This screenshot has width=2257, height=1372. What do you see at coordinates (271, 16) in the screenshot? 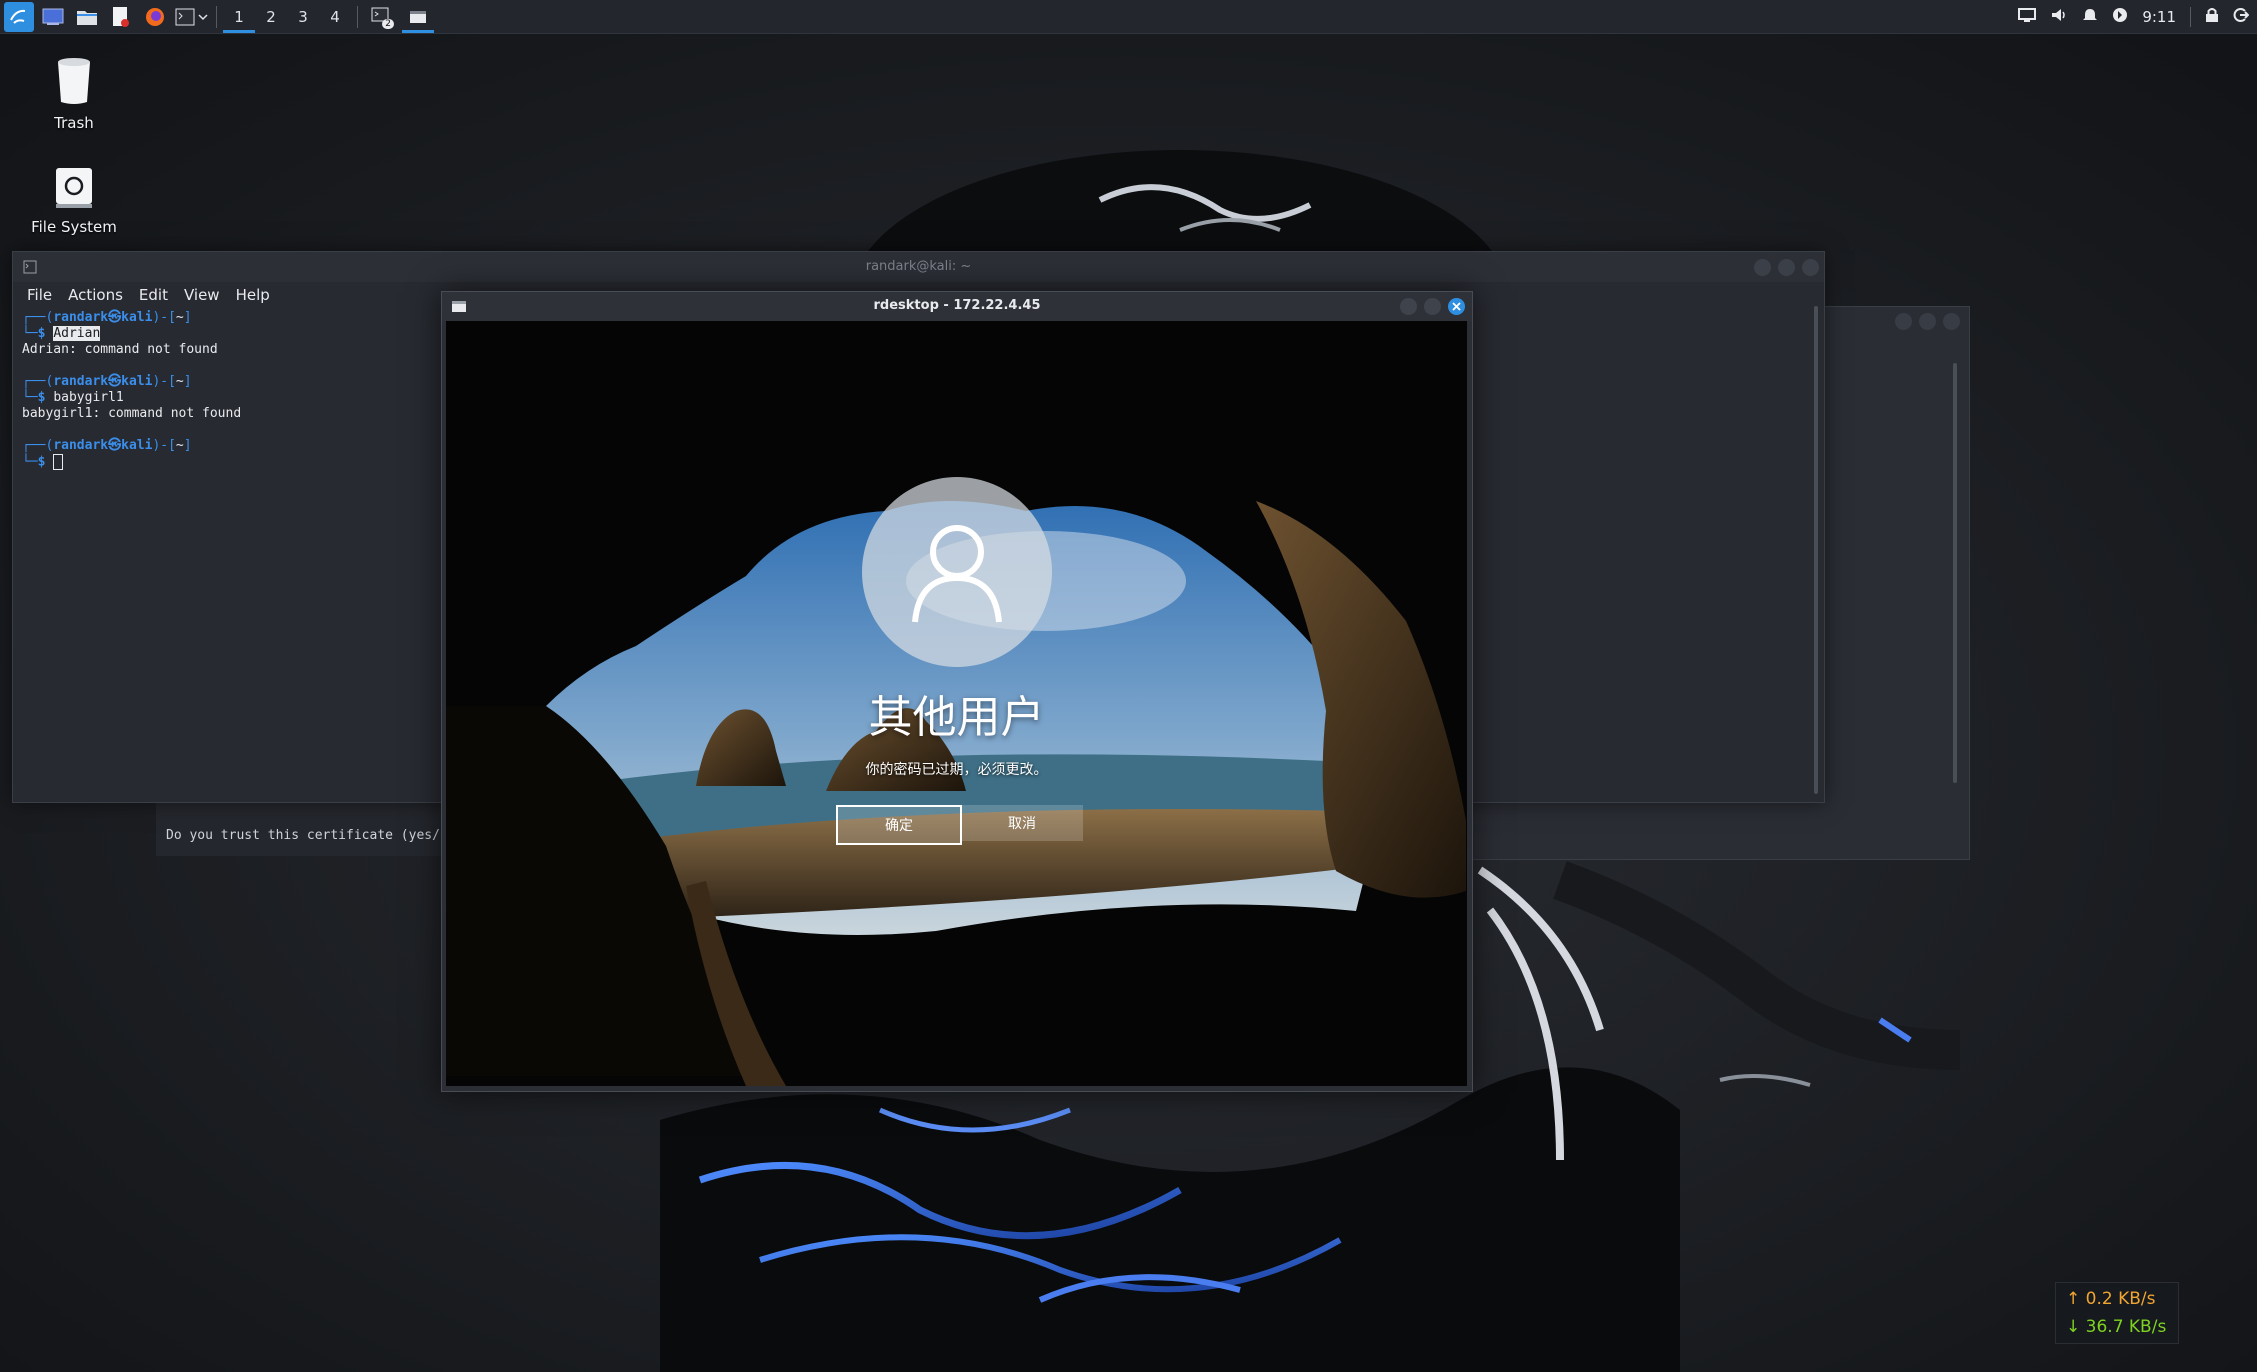
I see `workspace-2: 2` at bounding box center [271, 16].